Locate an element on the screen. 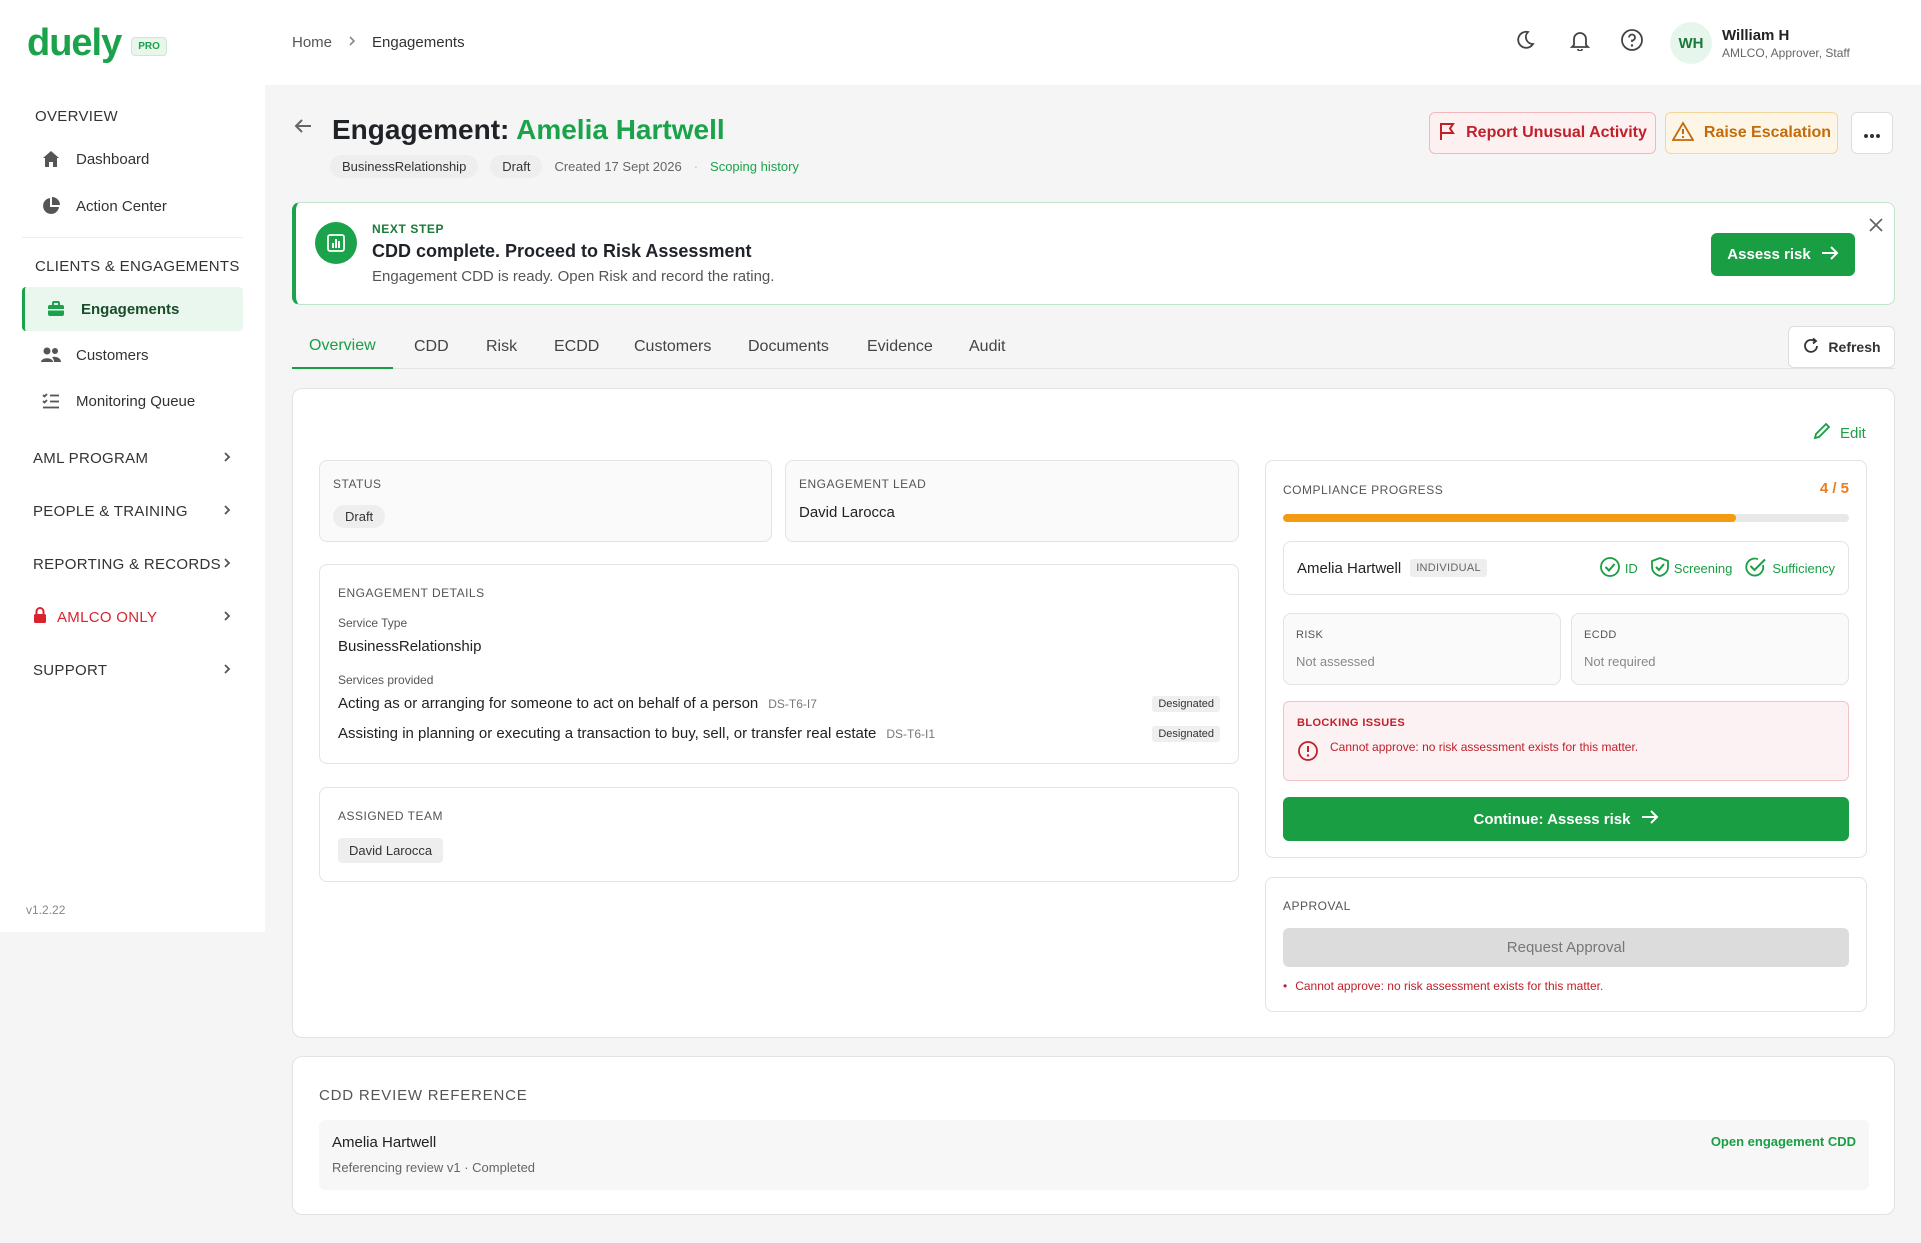  breadcrumb: Home Engagements is located at coordinates (378, 42).